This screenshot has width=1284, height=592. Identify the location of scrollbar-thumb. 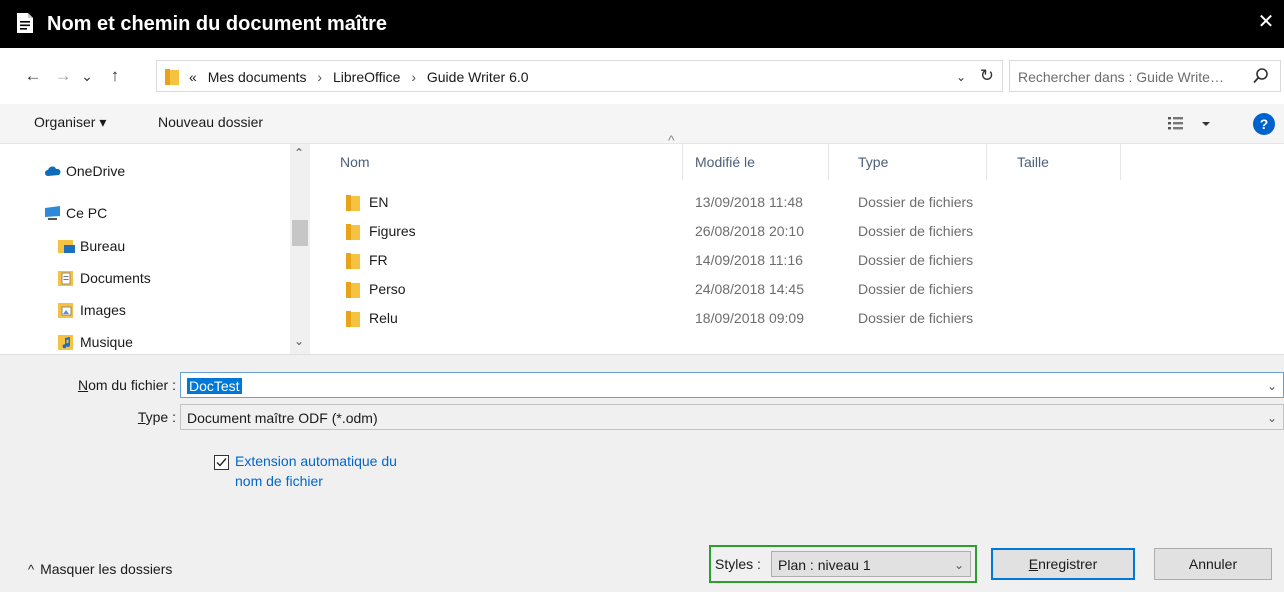
(300, 233).